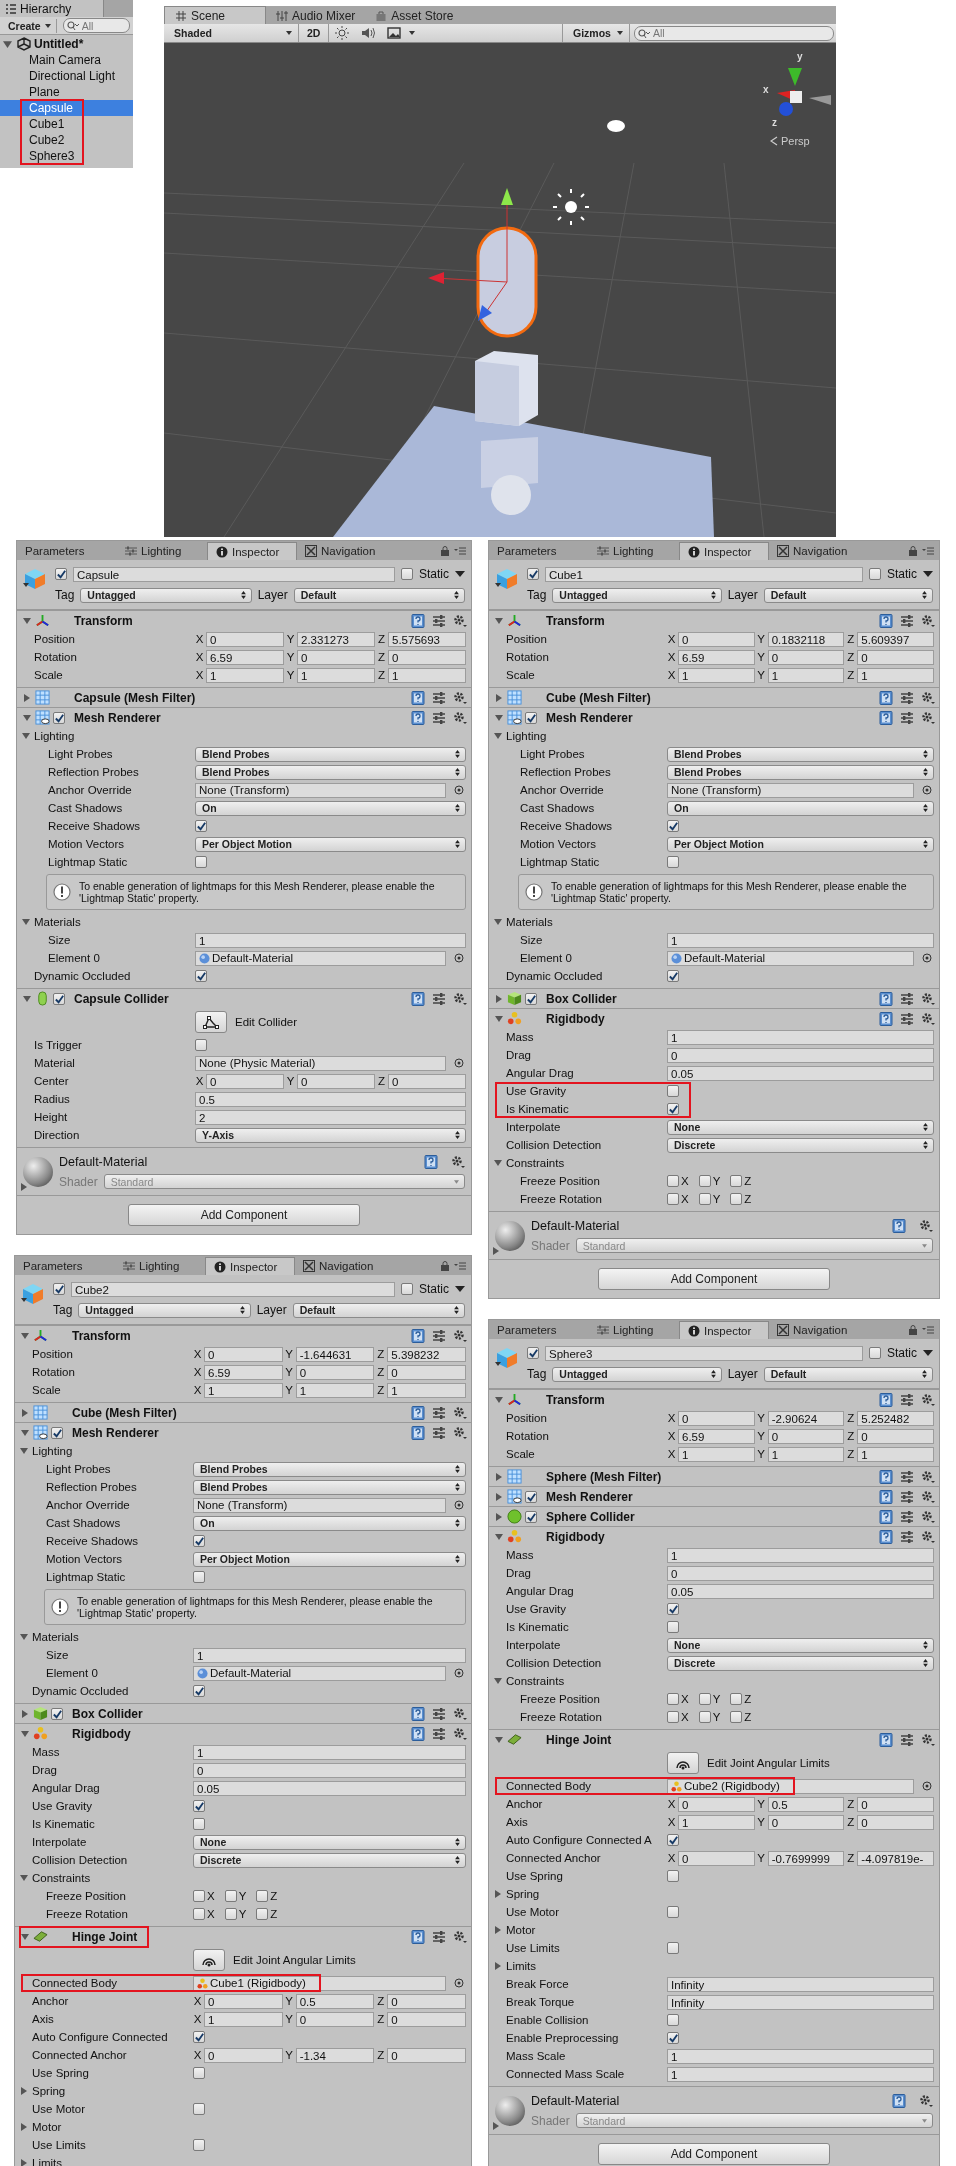  Describe the element at coordinates (66, 124) in the screenshot. I see `hierarchy-item: Cube1` at that location.